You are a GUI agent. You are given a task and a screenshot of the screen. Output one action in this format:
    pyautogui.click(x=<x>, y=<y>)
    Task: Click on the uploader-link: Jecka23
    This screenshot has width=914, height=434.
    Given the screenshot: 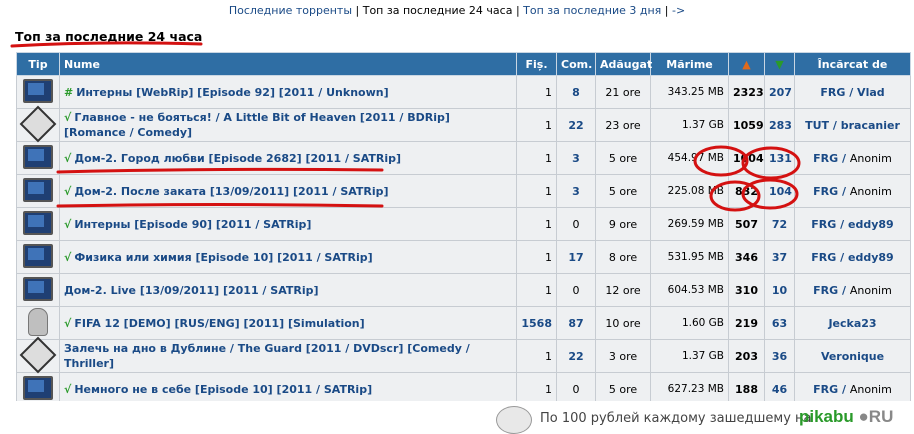 What is the action you would take?
    pyautogui.click(x=852, y=323)
    